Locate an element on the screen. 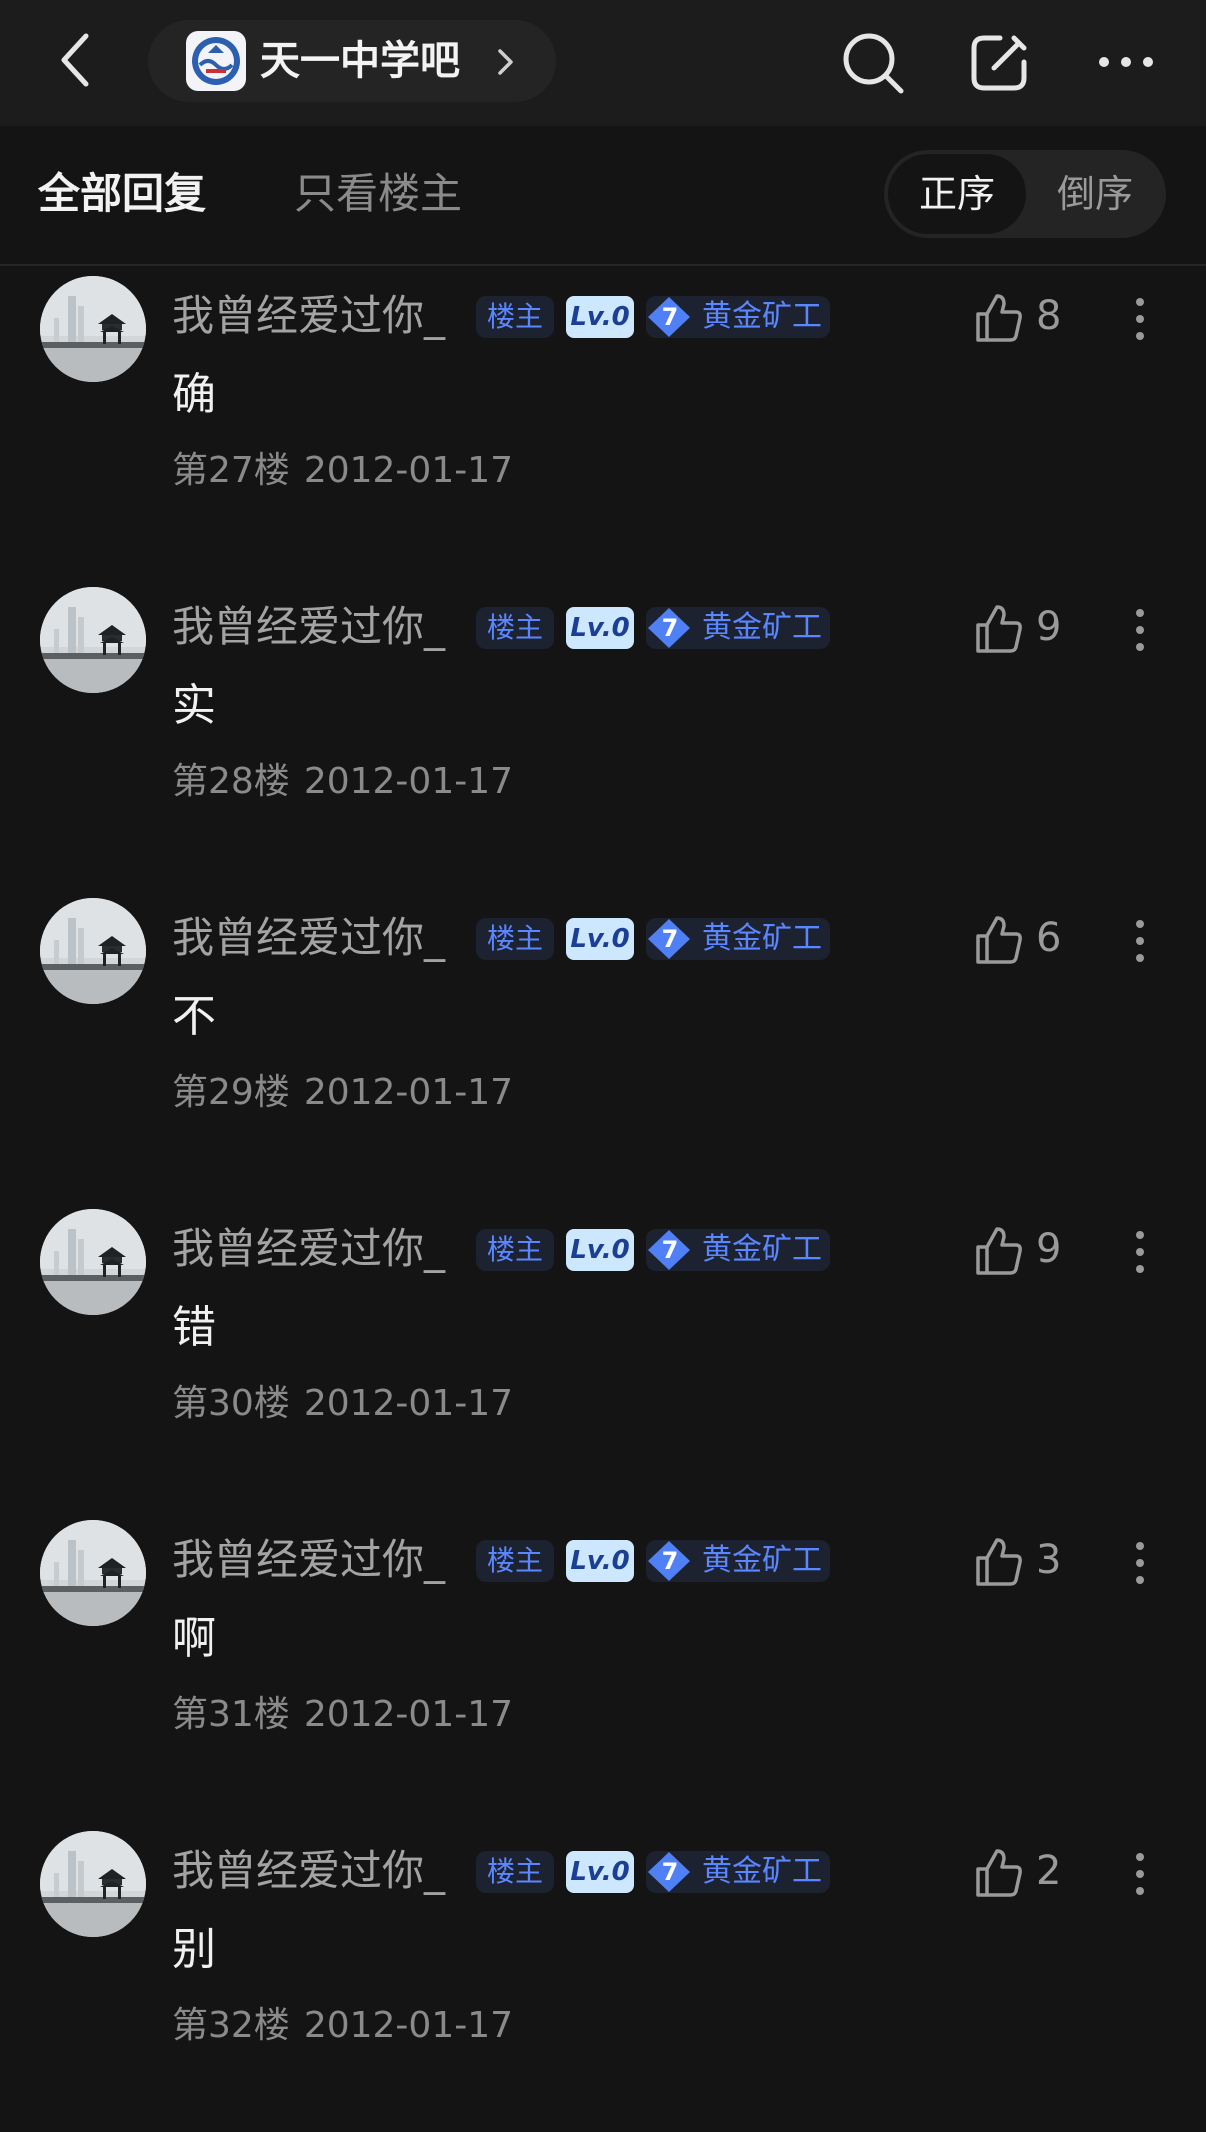 This screenshot has width=1206, height=2132. reply-meta: 第29楼 2012-01-17 is located at coordinates (342, 1093).